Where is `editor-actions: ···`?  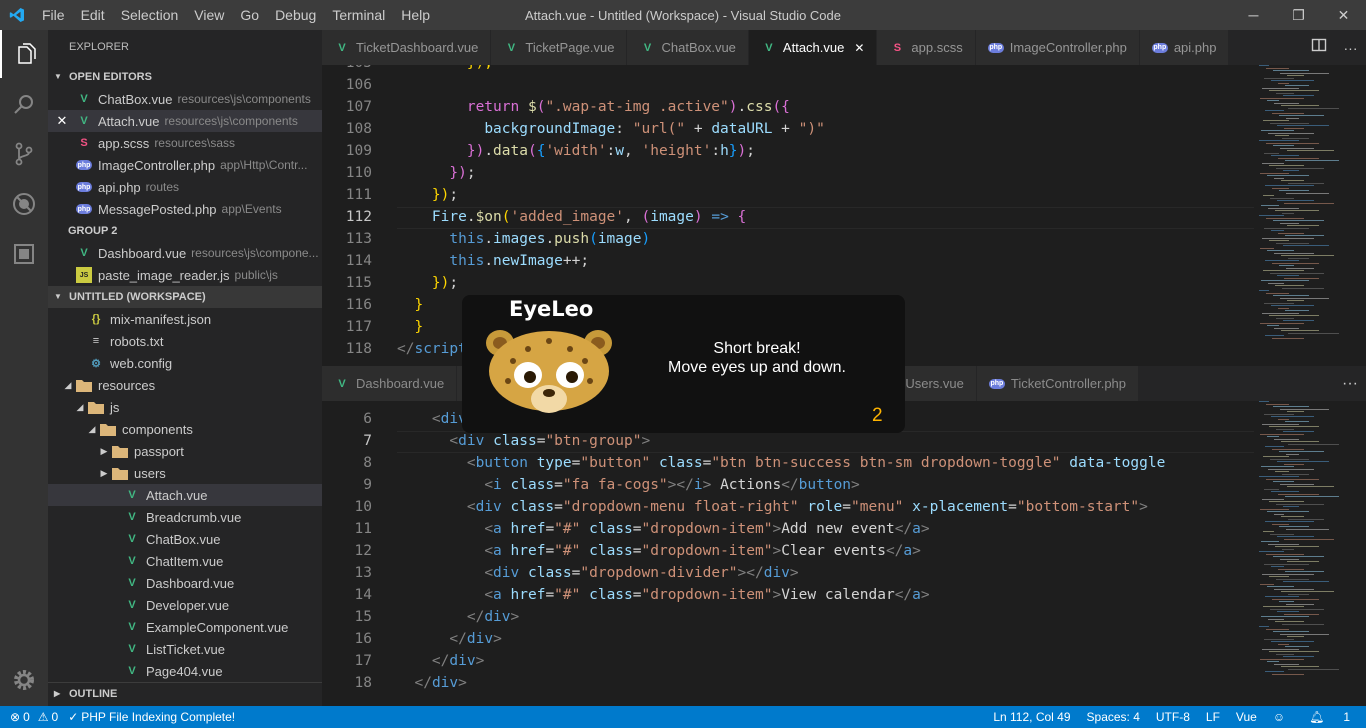 editor-actions: ··· is located at coordinates (1334, 47).